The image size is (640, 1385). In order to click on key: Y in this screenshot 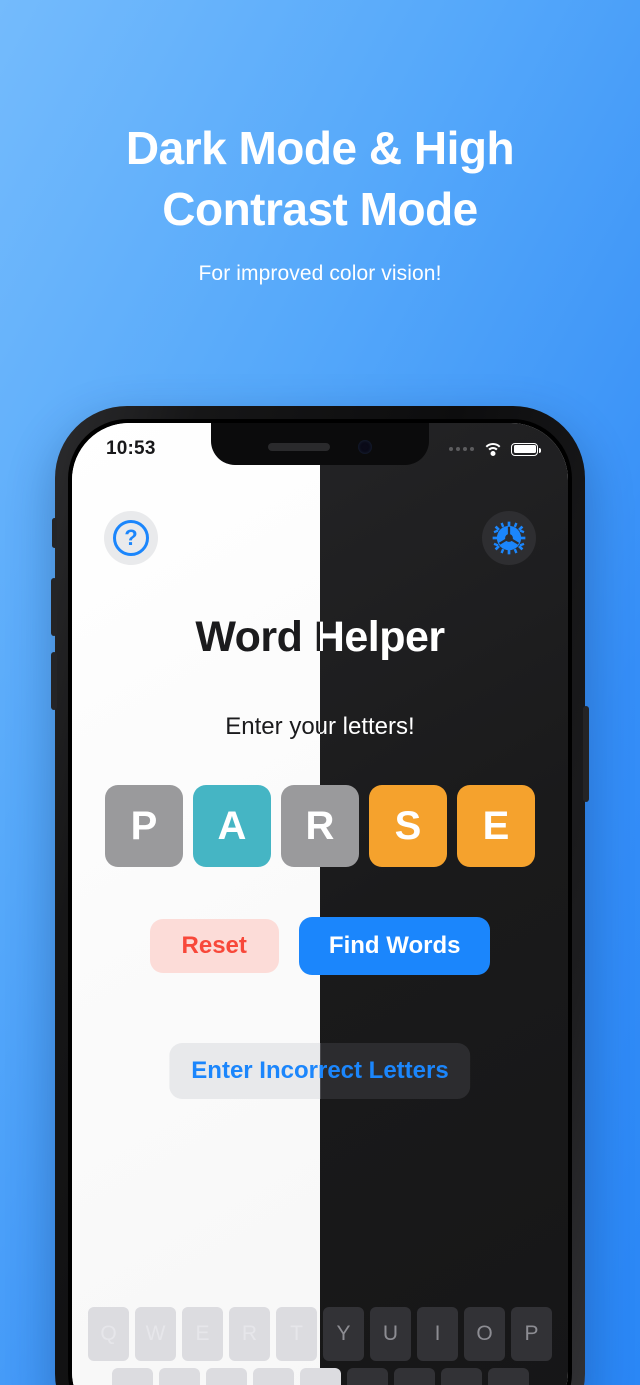, I will do `click(343, 1334)`.